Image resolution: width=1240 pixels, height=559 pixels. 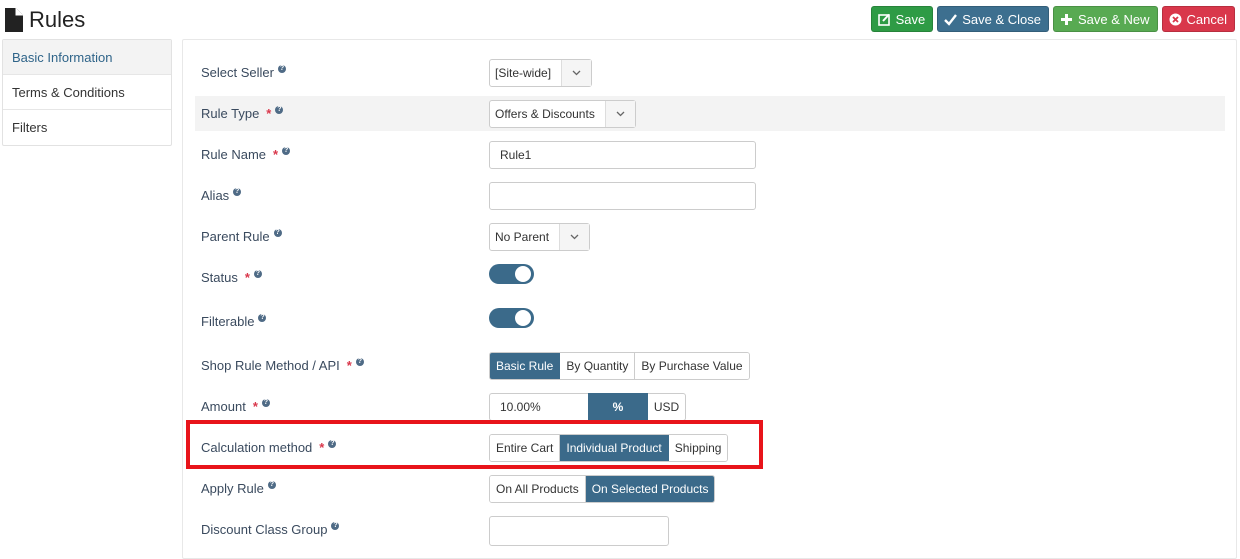 What do you see at coordinates (215, 195) in the screenshot?
I see `alias-label: Alias` at bounding box center [215, 195].